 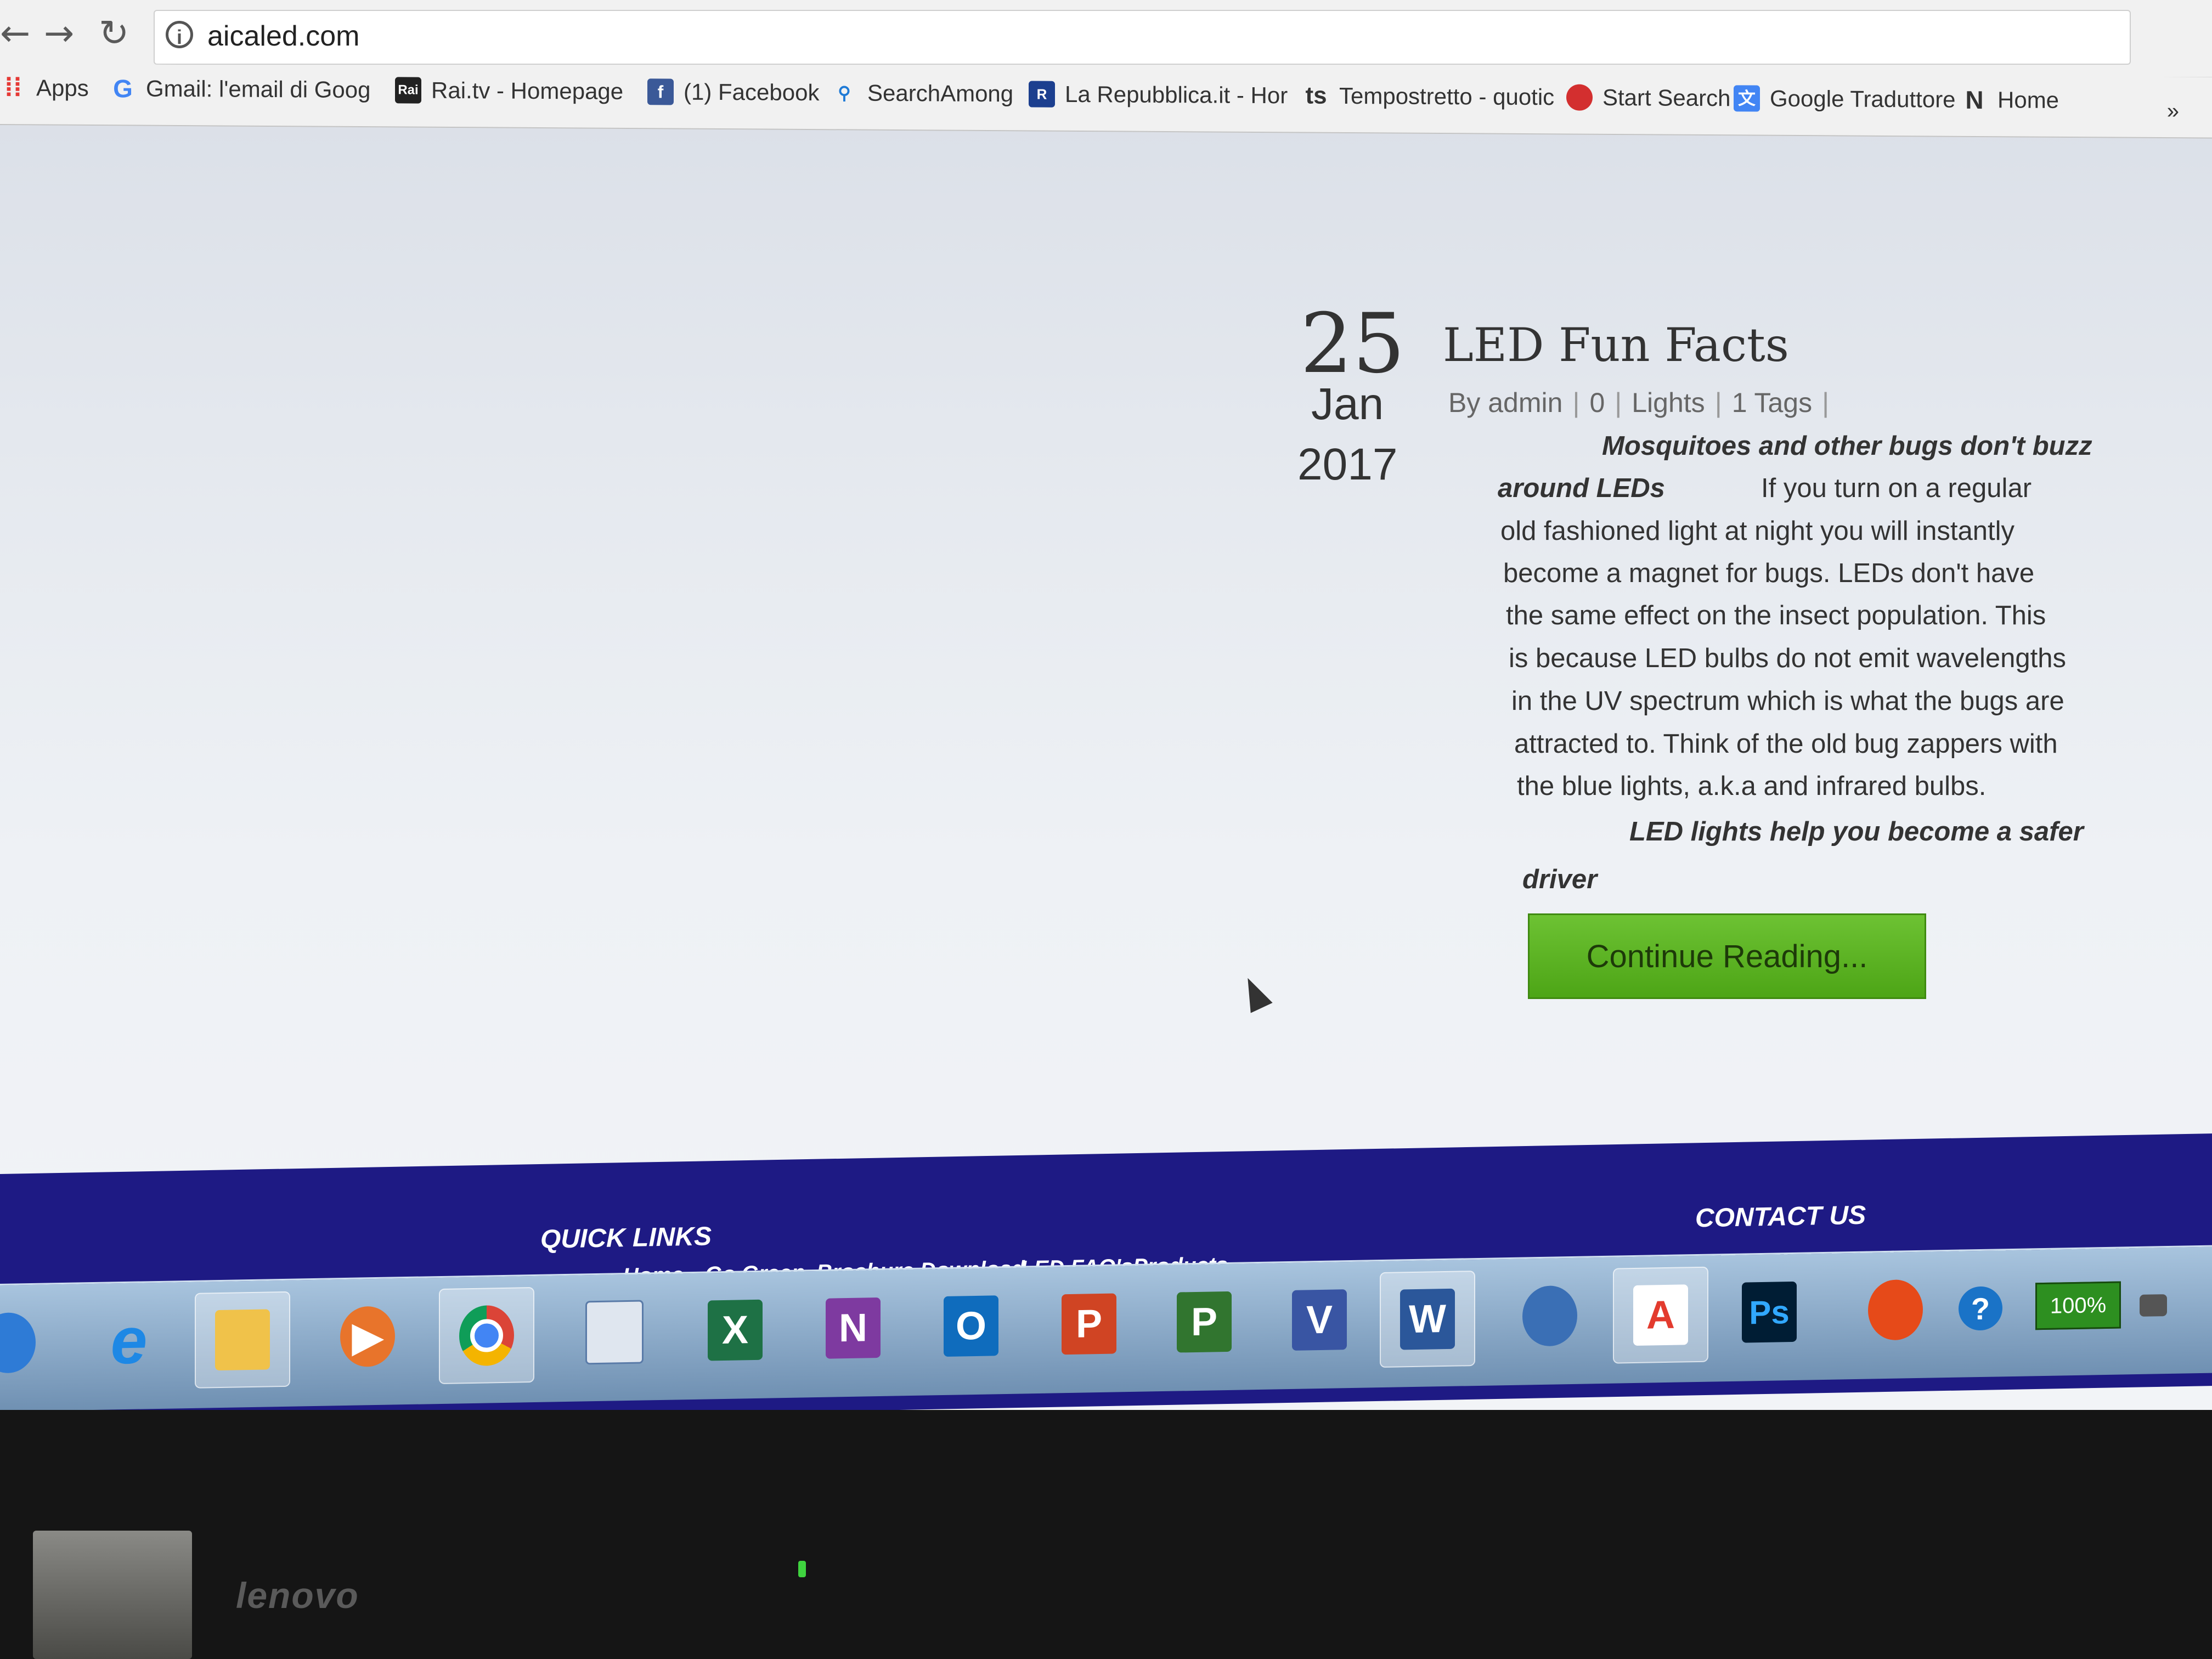 I want to click on bookmark-home: N Home, so click(x=2010, y=100).